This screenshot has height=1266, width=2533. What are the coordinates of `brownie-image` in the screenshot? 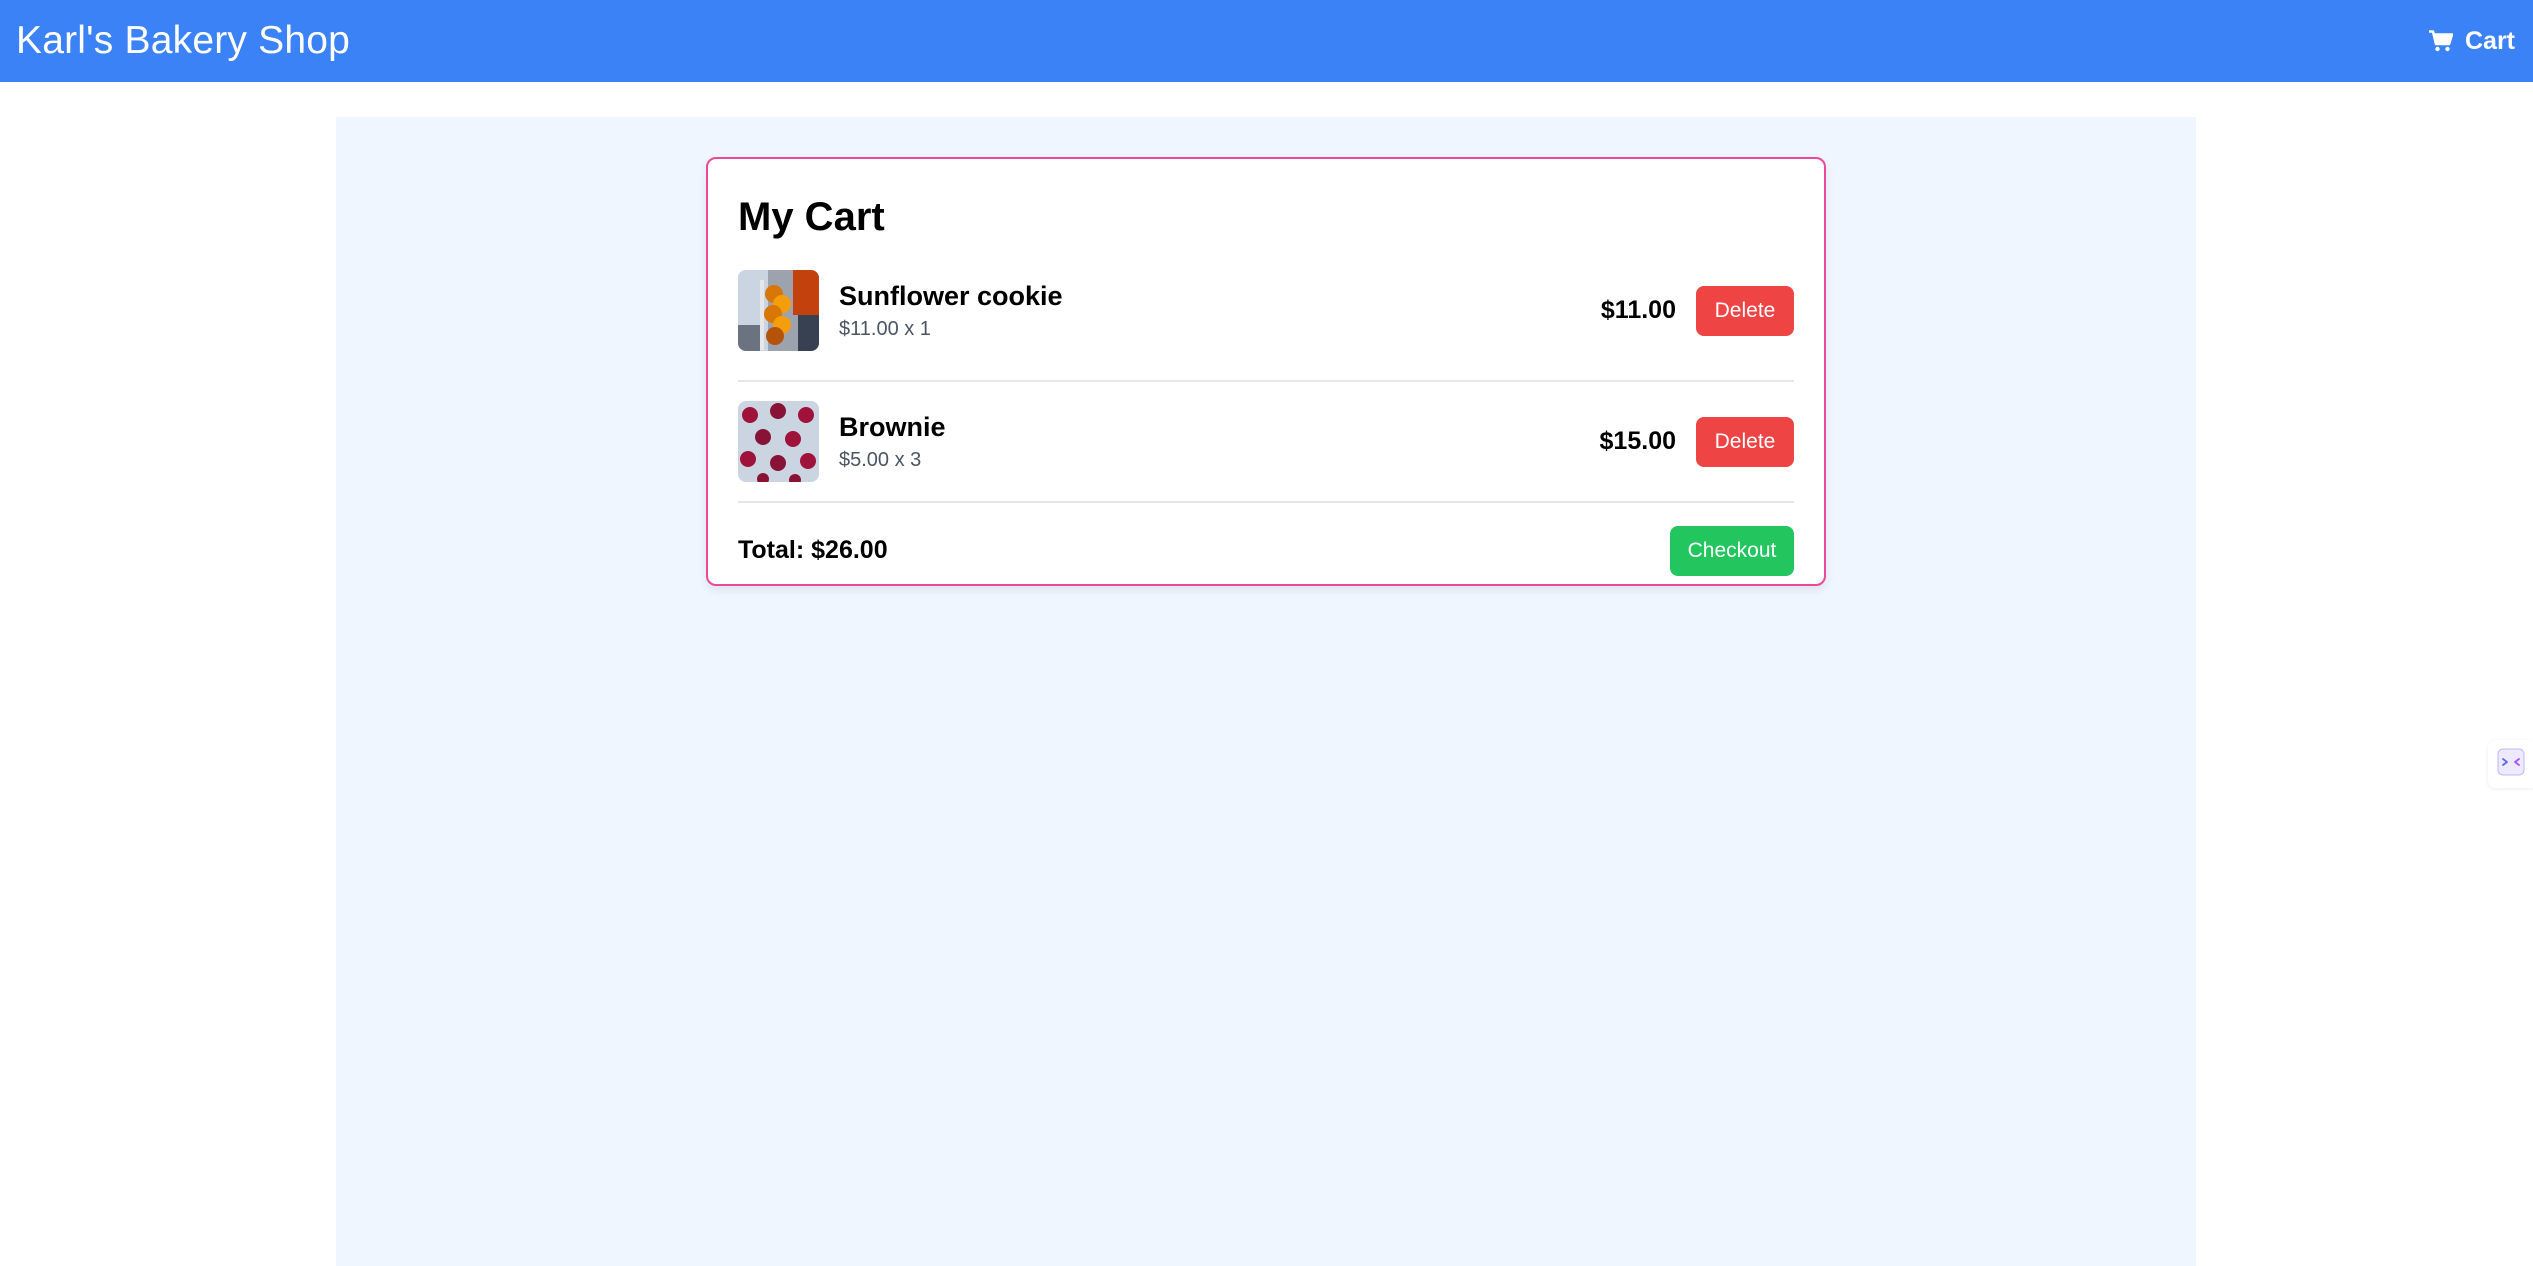 It's located at (778, 441).